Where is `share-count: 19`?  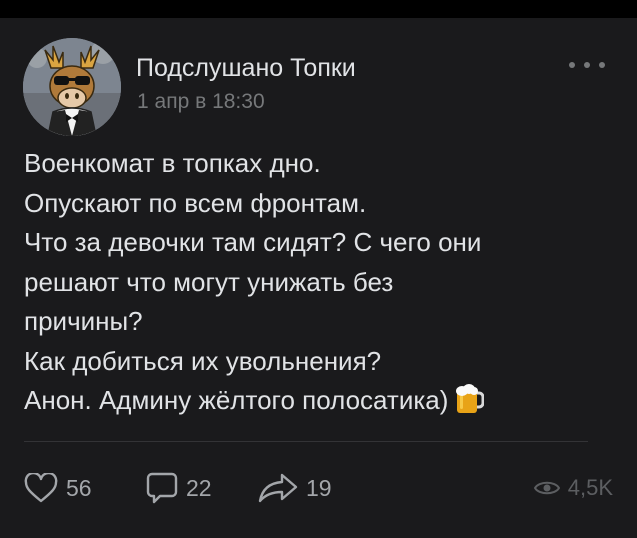 share-count: 19 is located at coordinates (319, 487).